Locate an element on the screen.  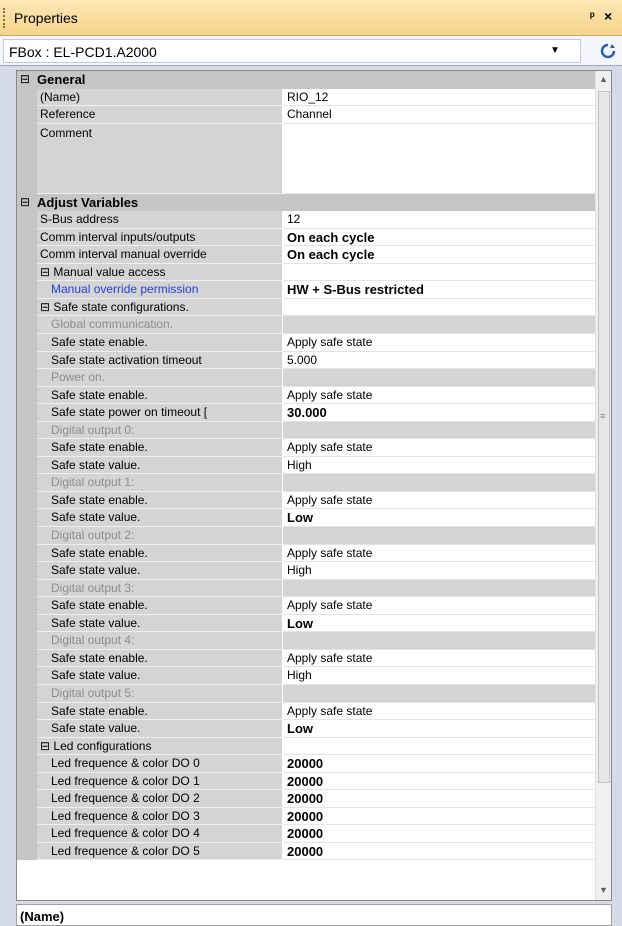
property-row: ⊟ Led configurations is located at coordinates (306, 746).